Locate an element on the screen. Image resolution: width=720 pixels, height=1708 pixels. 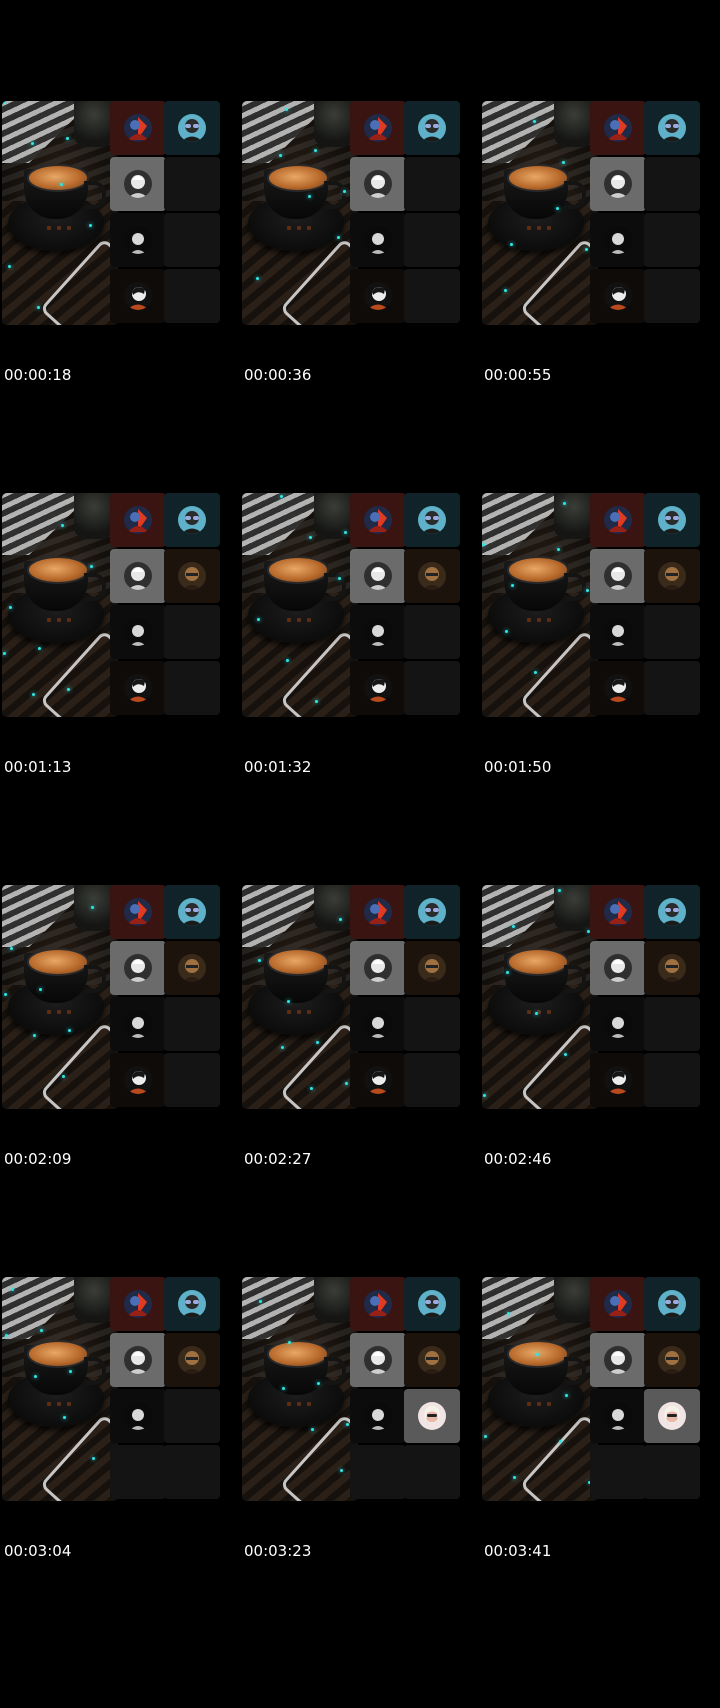
video-frame: 00:03:23 is located at coordinates (360, 1389).